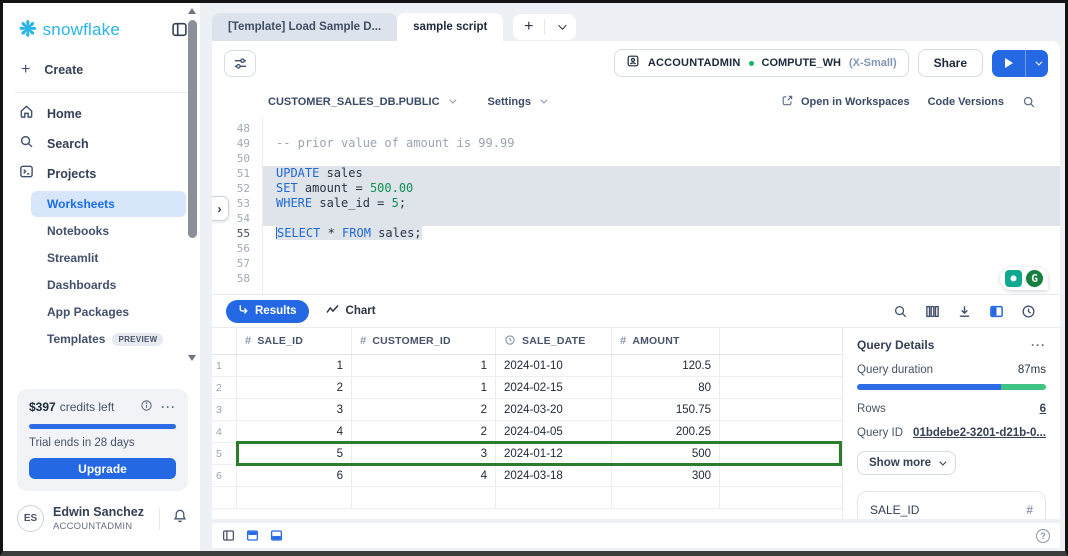  What do you see at coordinates (966, 102) in the screenshot?
I see `code-versions-link: Code Versions` at bounding box center [966, 102].